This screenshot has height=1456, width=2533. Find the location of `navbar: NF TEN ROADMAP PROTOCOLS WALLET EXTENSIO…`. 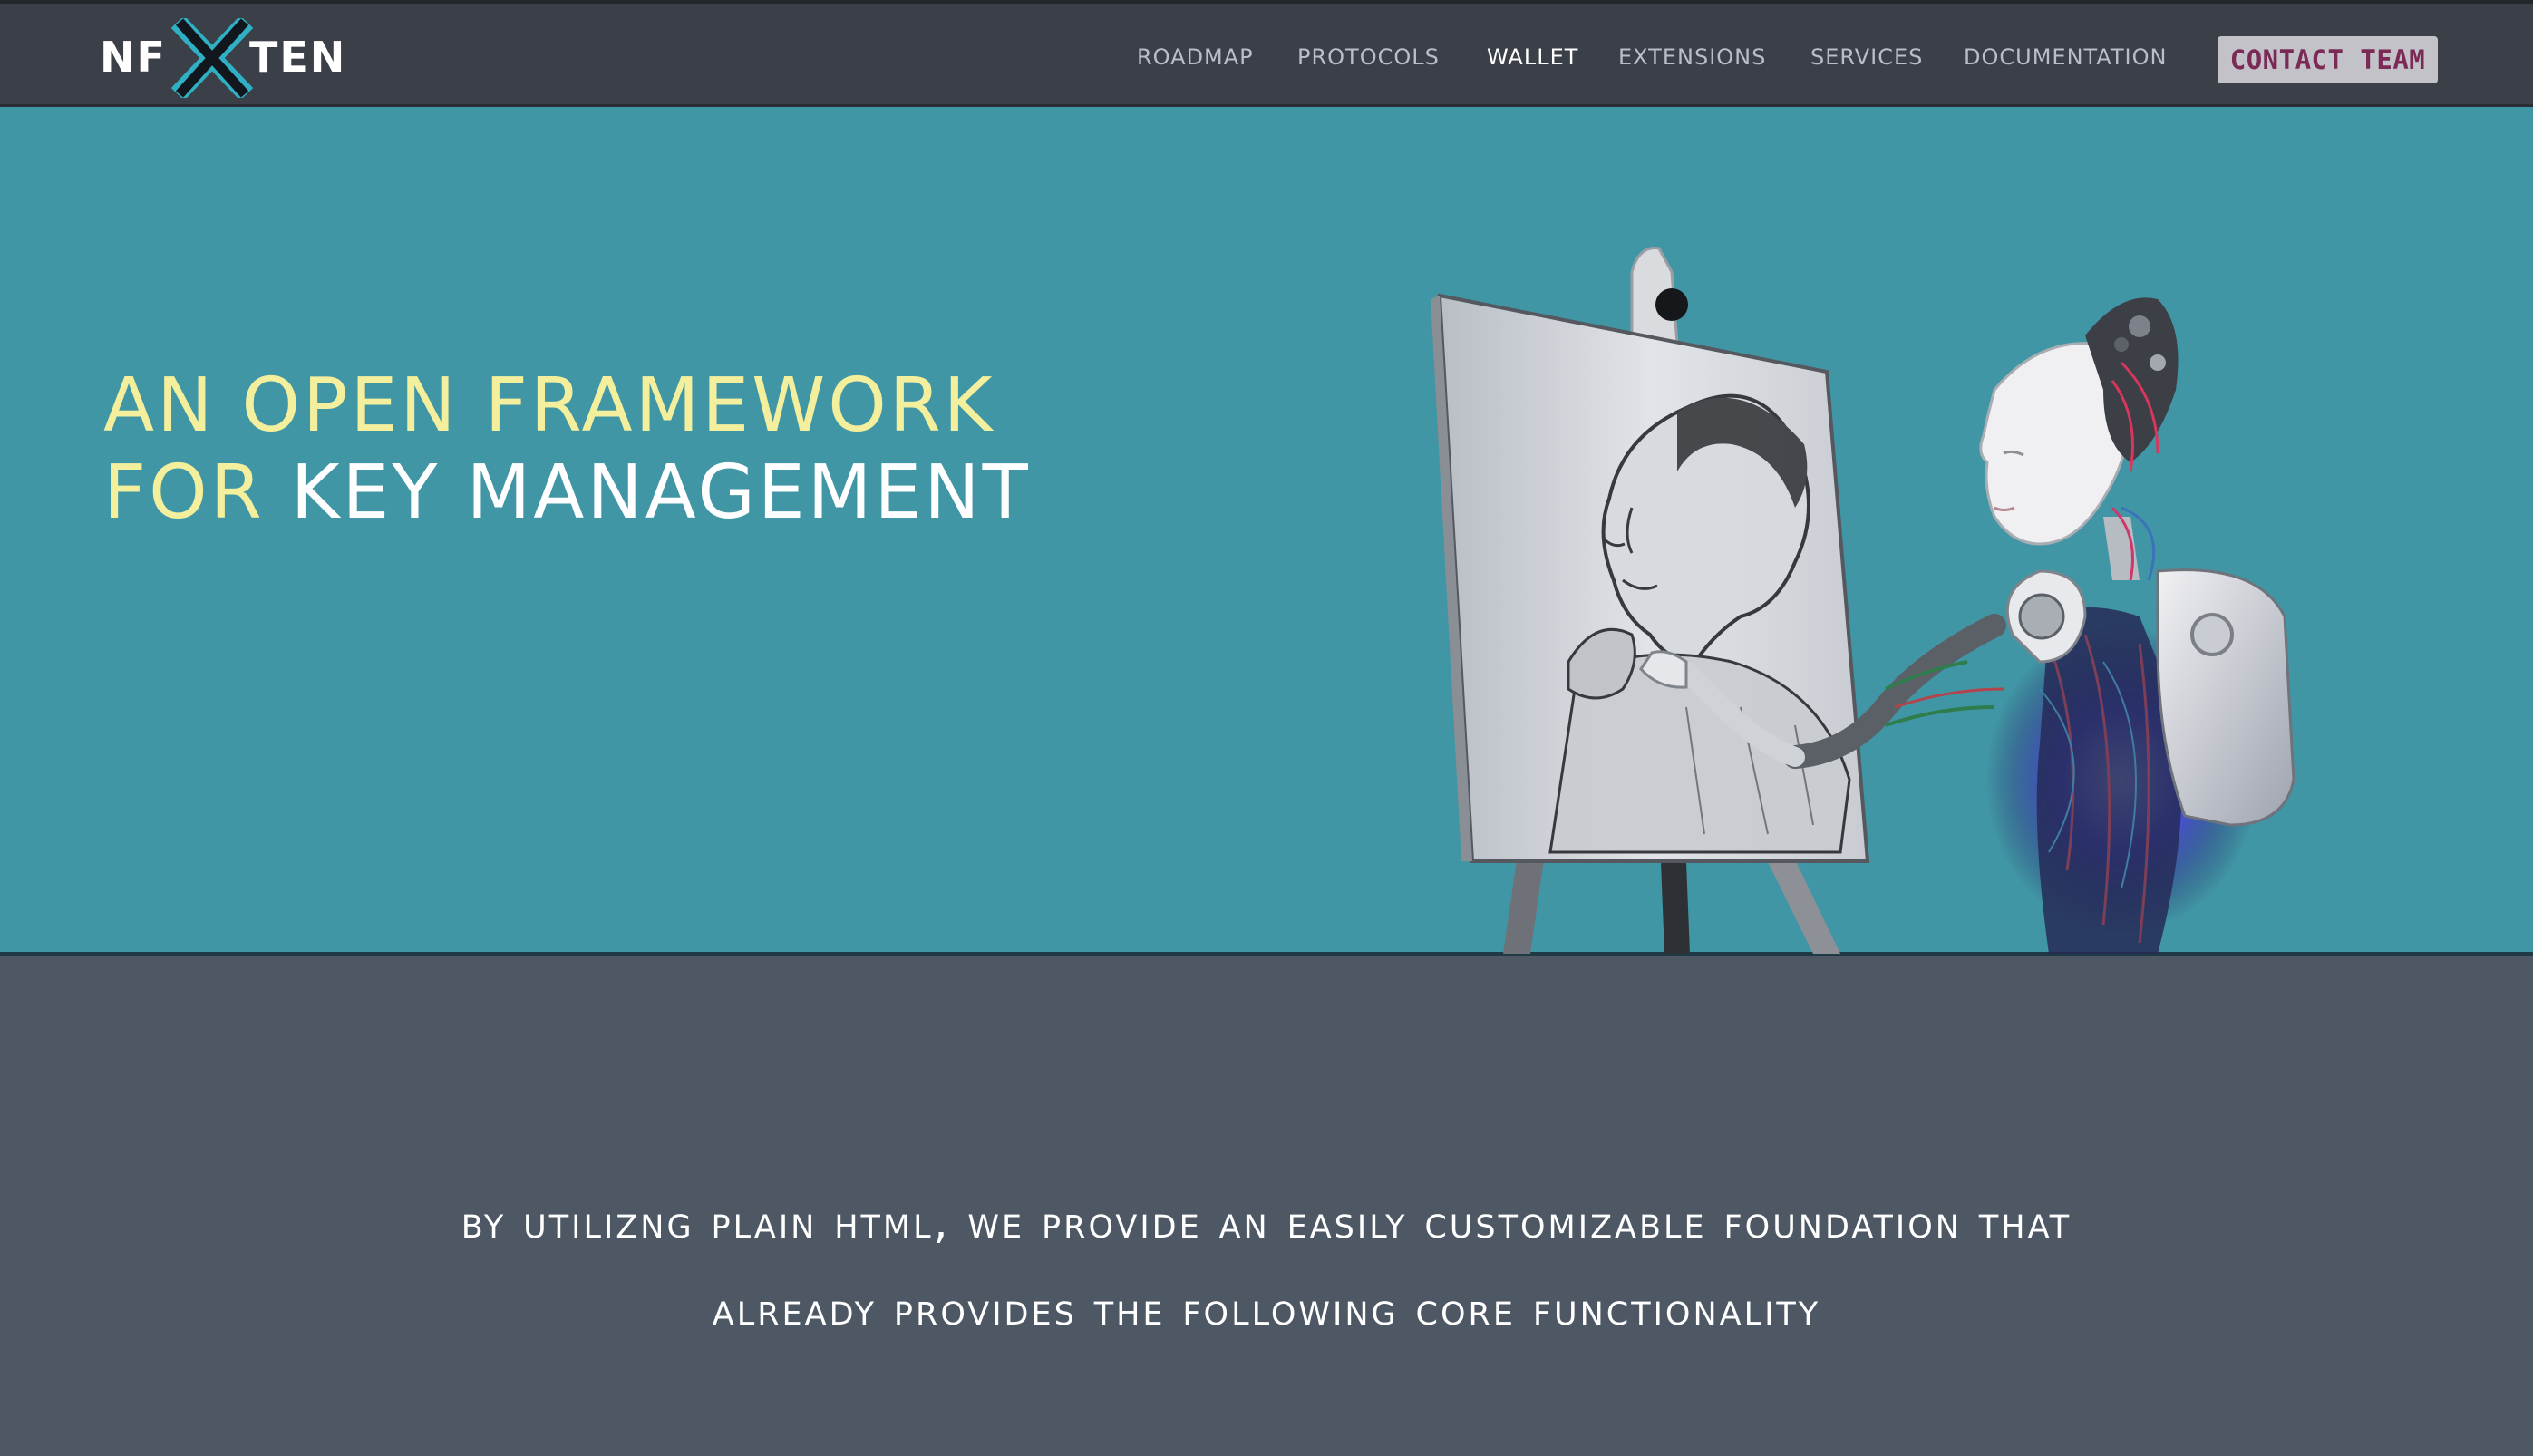

navbar: NF TEN ROADMAP PROTOCOLS WALLET EXTENSIO… is located at coordinates (1267, 53).